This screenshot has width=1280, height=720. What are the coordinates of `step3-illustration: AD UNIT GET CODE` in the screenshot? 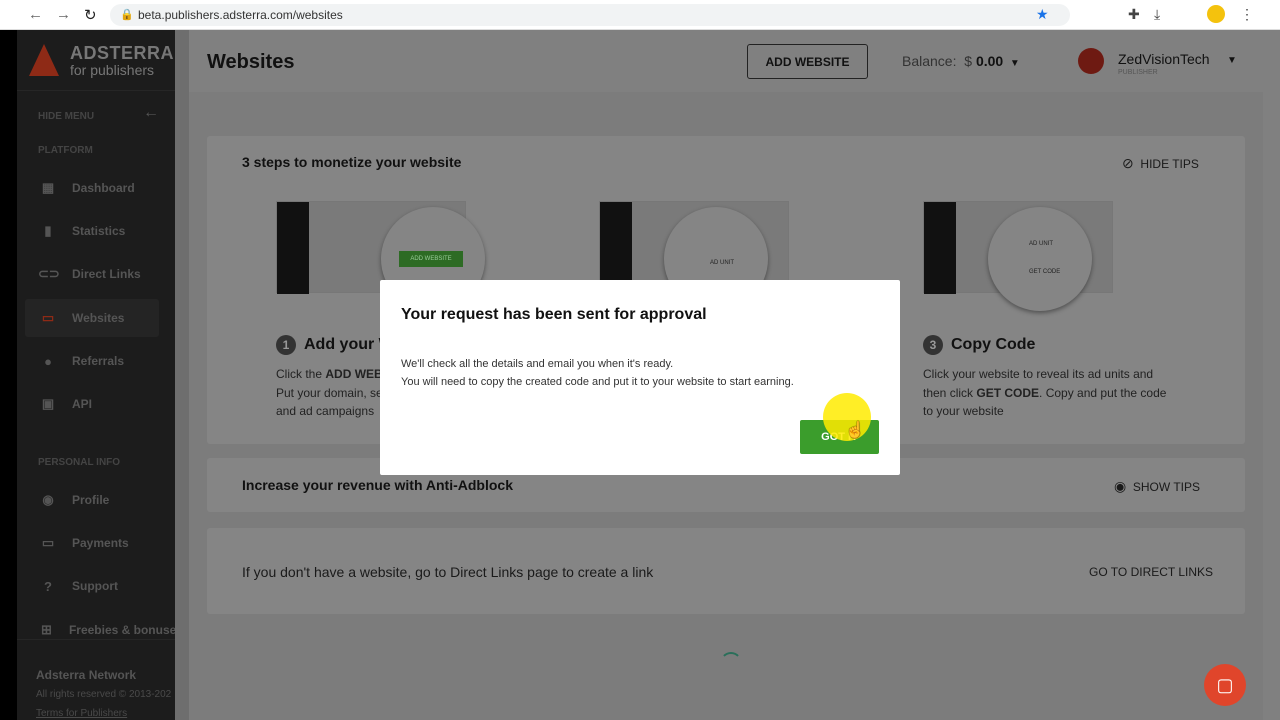 It's located at (1018, 256).